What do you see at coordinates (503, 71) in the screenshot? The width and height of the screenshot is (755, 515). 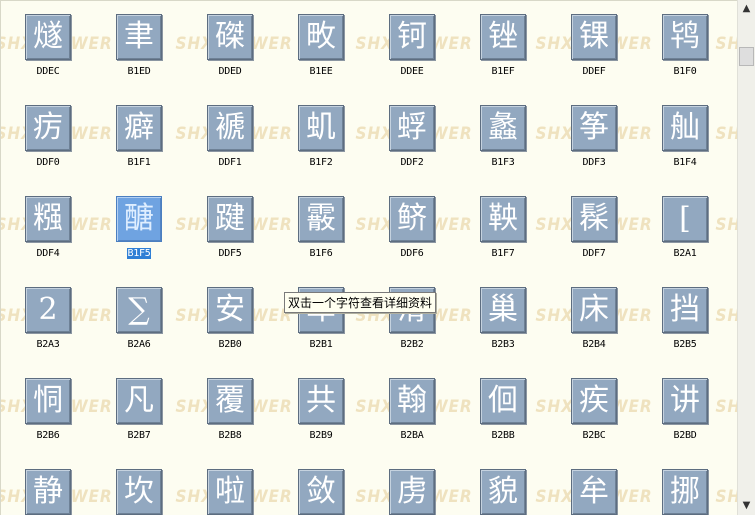 I see `glyph-code-label: B1EF` at bounding box center [503, 71].